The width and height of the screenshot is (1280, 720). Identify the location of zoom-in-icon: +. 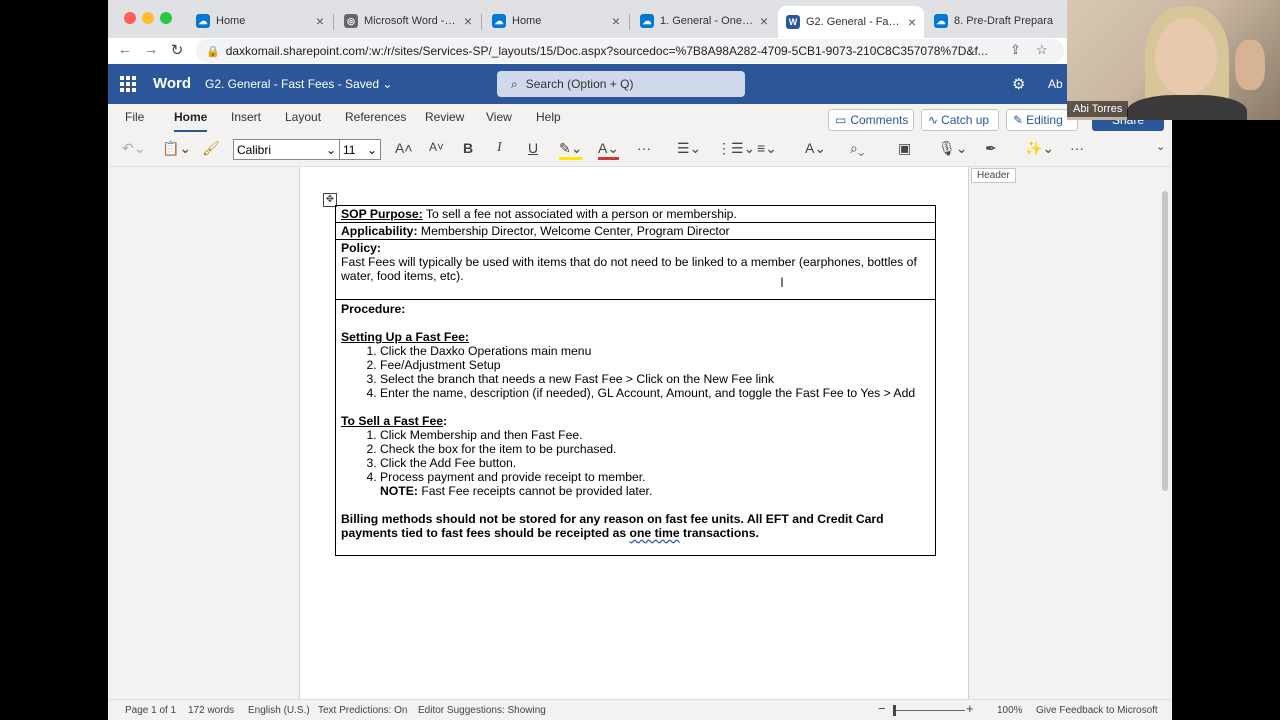
(970, 708).